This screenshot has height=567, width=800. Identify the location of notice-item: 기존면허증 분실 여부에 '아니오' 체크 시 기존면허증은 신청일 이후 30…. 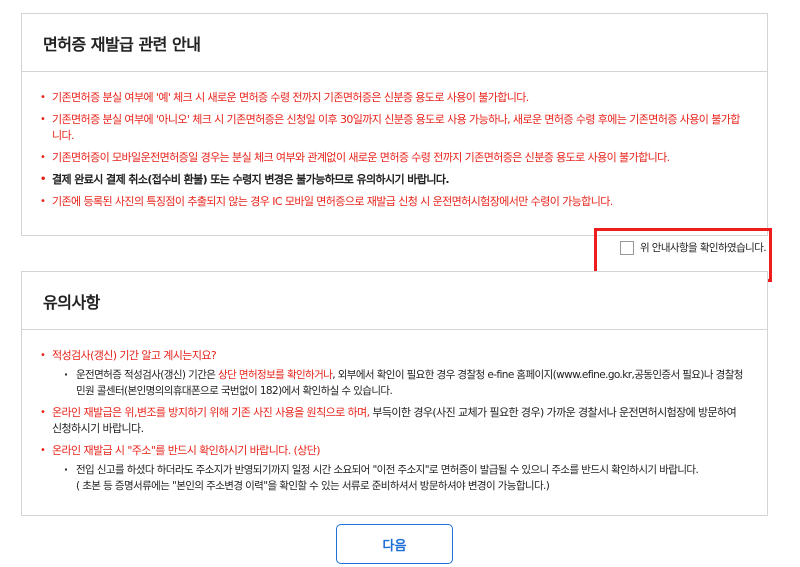
(392, 128).